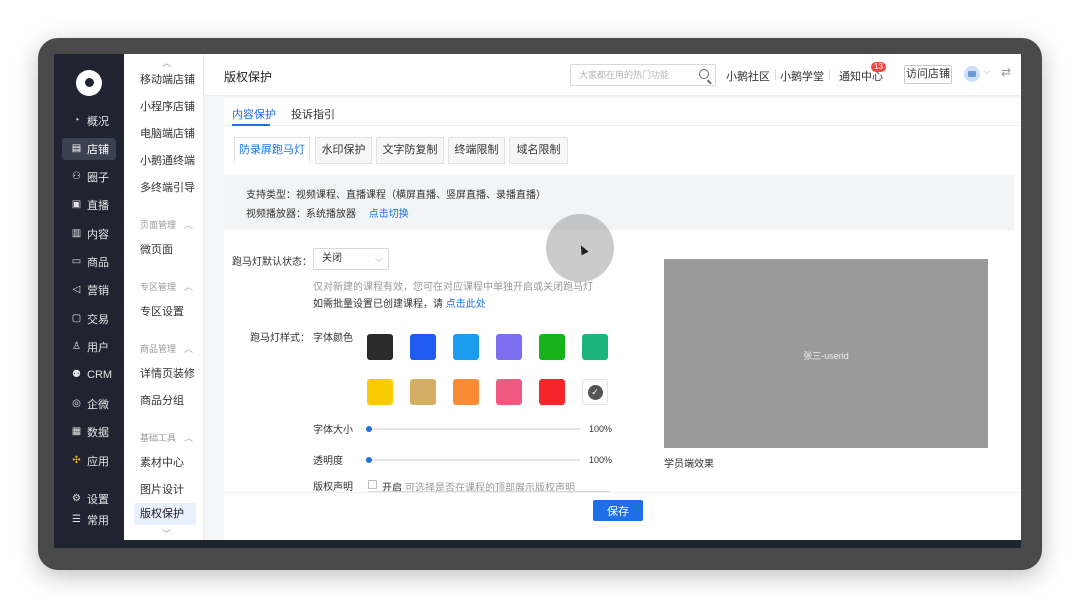  What do you see at coordinates (167, 106) in the screenshot?
I see `subnav-item-miniprogram-store: 小程序店铺` at bounding box center [167, 106].